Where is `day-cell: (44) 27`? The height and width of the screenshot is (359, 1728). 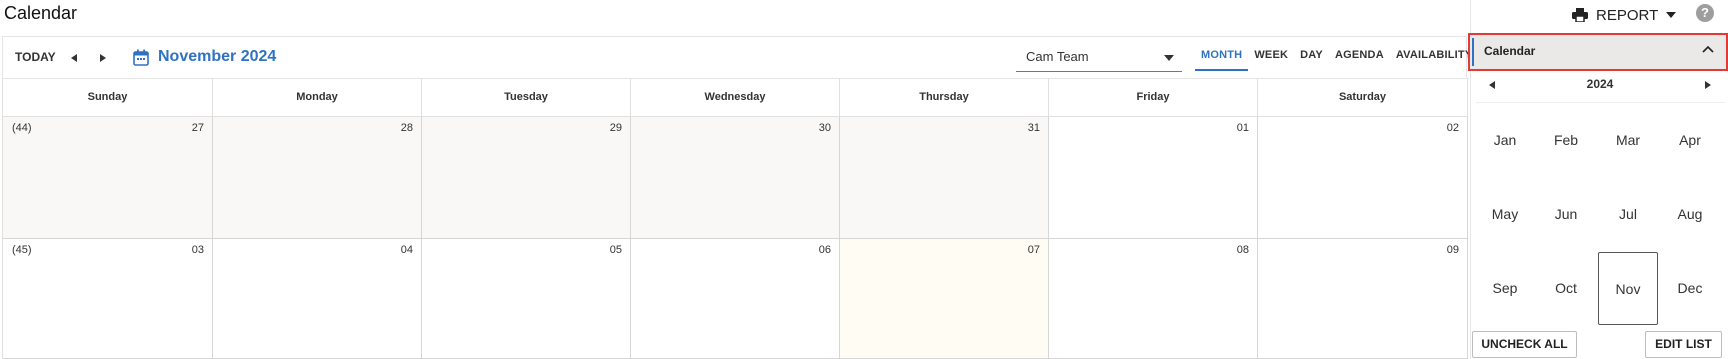 day-cell: (44) 27 is located at coordinates (108, 178).